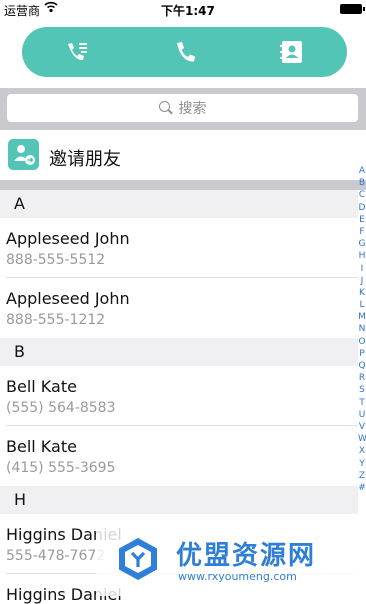 Image resolution: width=366 pixels, height=604 pixels. Describe the element at coordinates (179, 500) in the screenshot. I see `section-header-h: H` at that location.